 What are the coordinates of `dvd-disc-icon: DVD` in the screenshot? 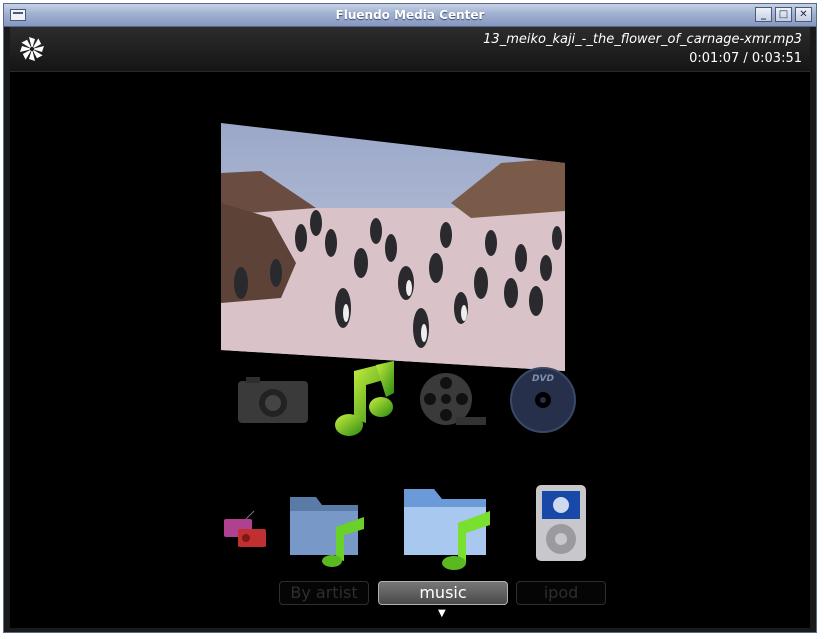 It's located at (543, 400).